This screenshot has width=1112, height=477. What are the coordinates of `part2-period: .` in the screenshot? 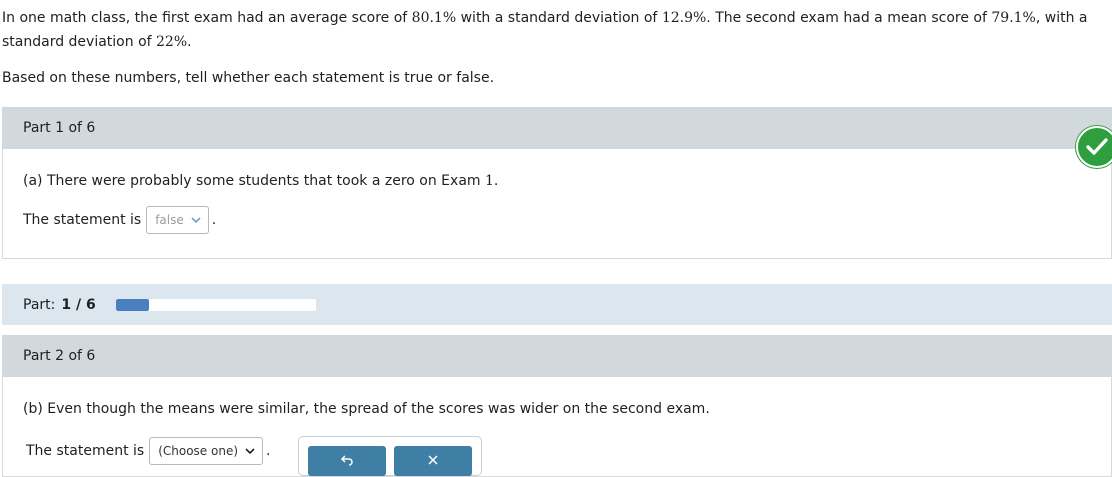 It's located at (268, 451).